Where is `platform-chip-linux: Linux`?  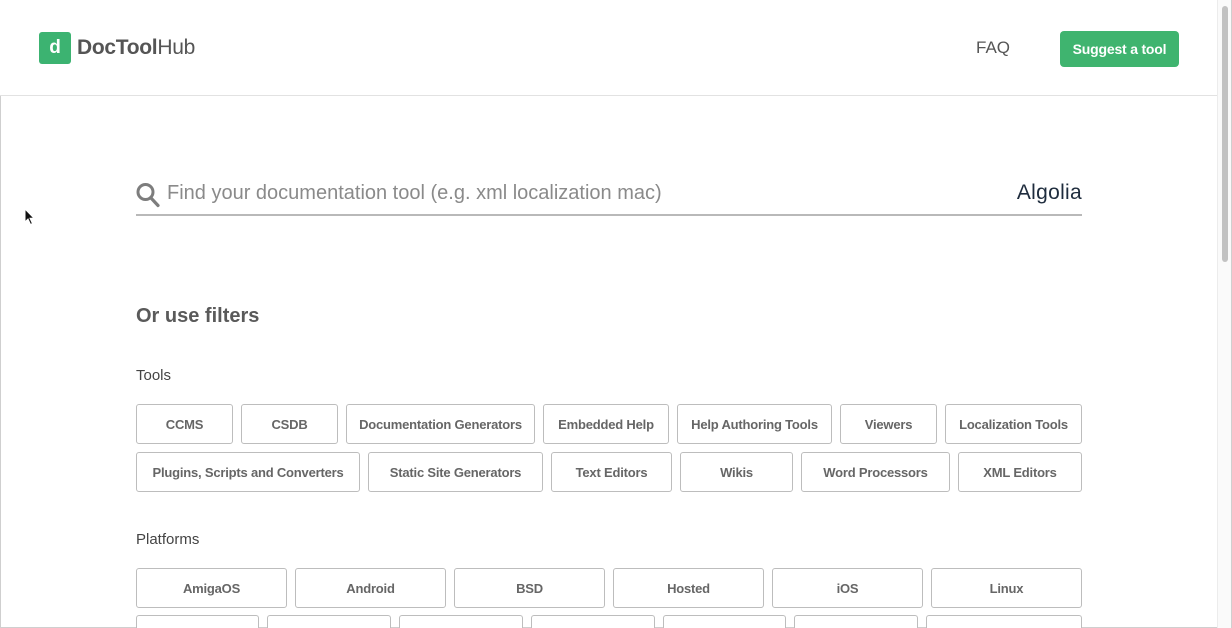
platform-chip-linux: Linux is located at coordinates (1006, 588).